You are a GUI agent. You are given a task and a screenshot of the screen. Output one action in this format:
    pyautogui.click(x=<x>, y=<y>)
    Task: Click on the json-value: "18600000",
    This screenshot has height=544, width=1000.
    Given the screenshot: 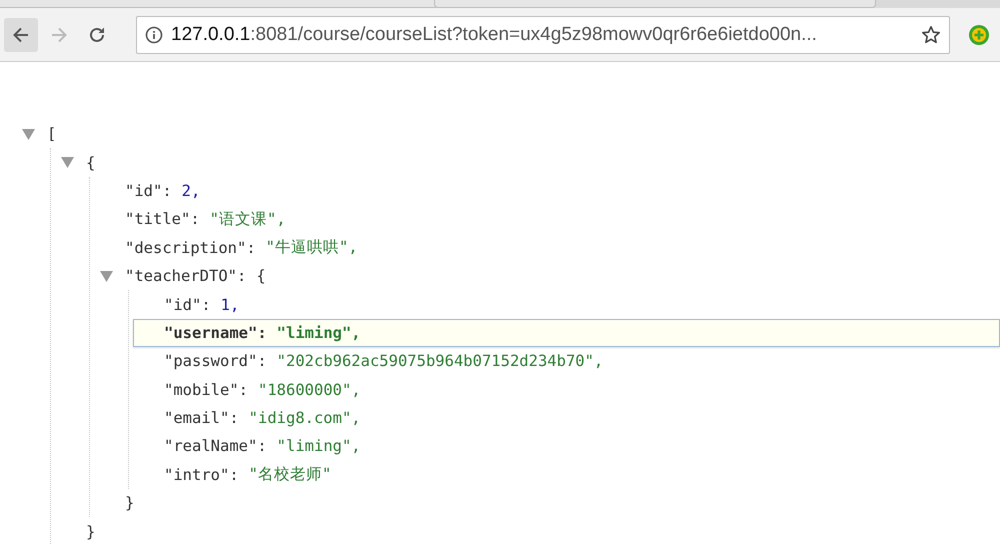 What is the action you would take?
    pyautogui.click(x=309, y=389)
    